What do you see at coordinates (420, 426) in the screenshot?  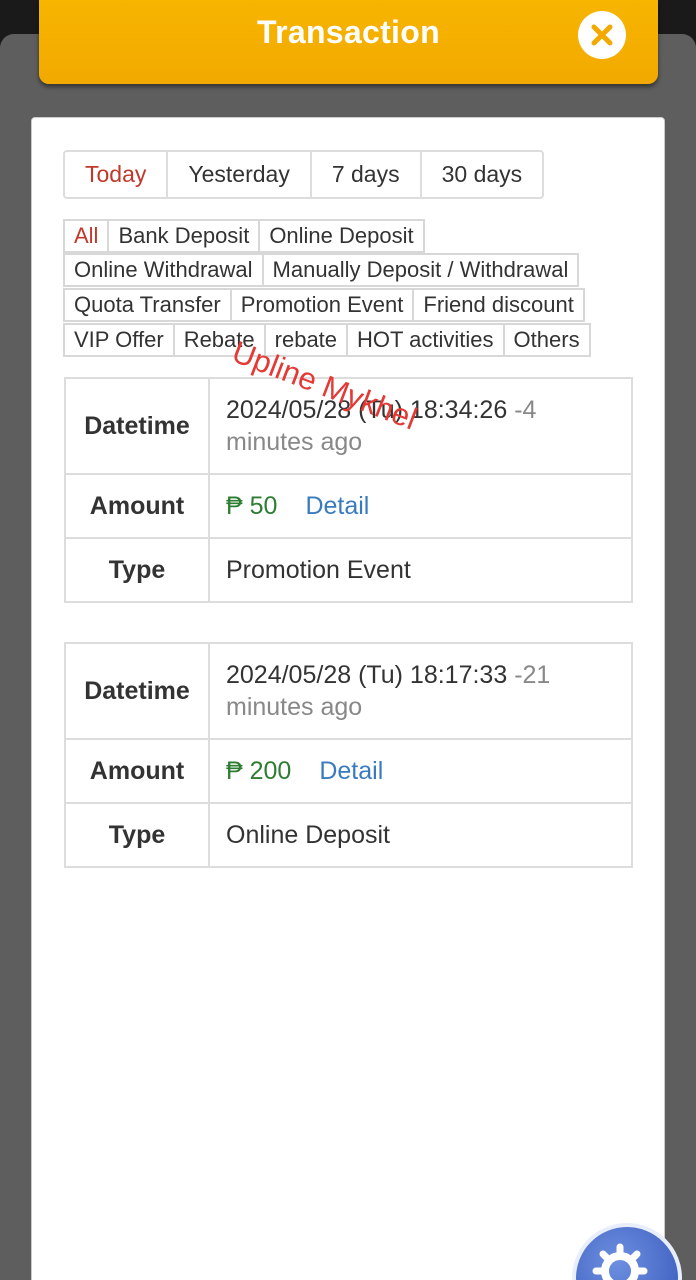 I see `datetime-value: 2024/05/28 (Tu) 18:34:26 -4 minutes ago` at bounding box center [420, 426].